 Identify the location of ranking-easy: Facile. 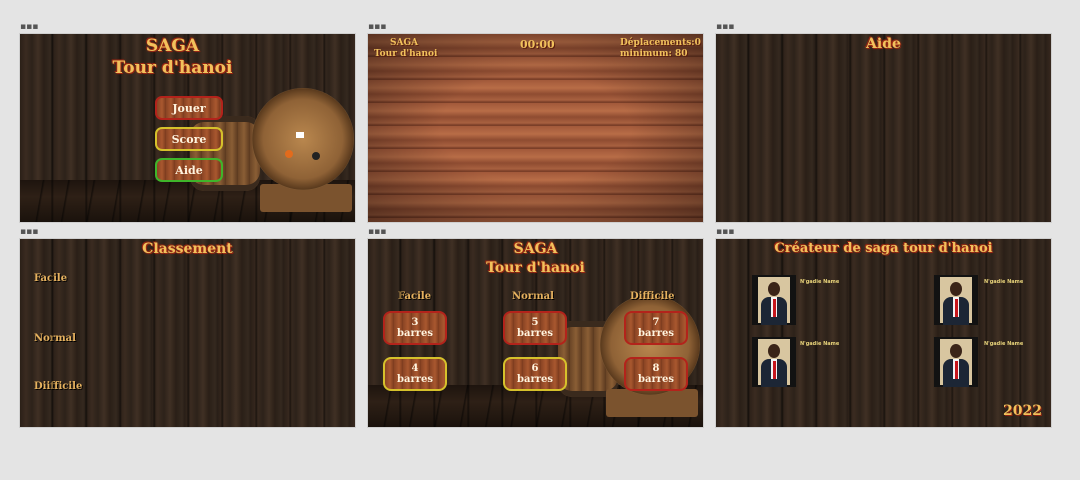
(51, 278).